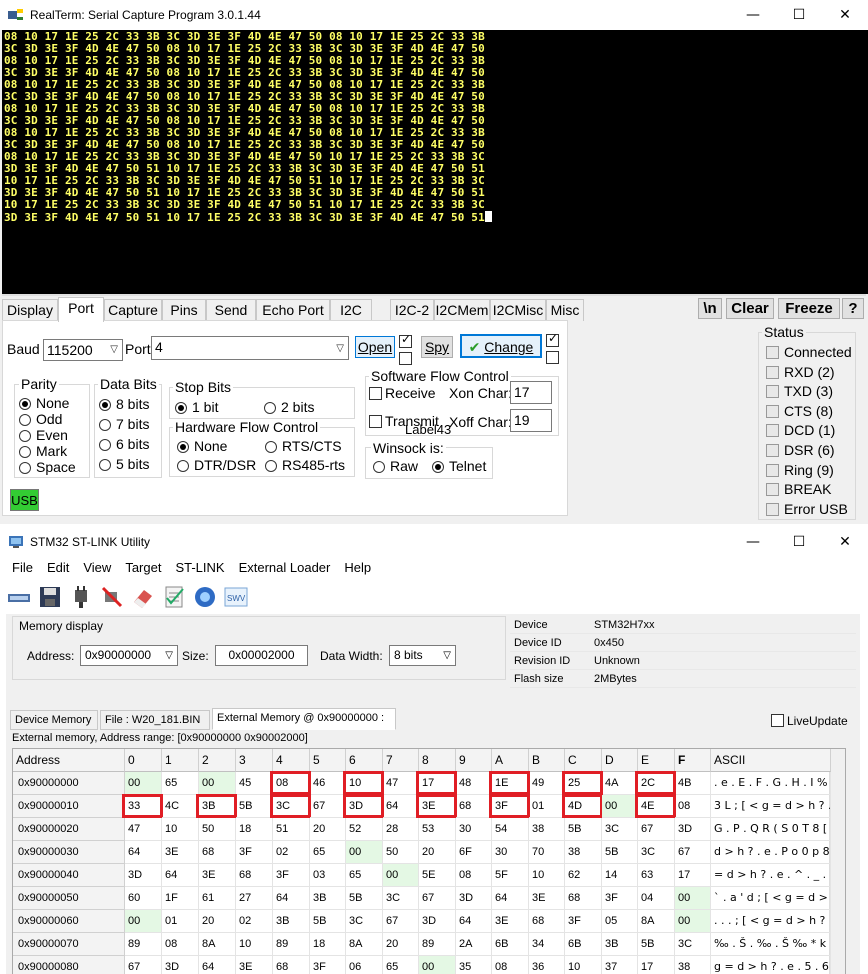 The width and height of the screenshot is (868, 974). I want to click on byte-cell: 4C, so click(180, 806).